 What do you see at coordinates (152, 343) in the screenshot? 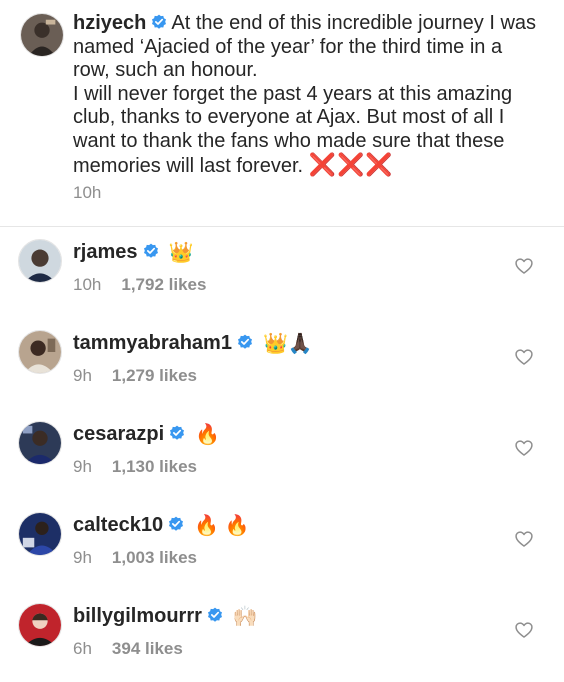
I see `comment-username: tammyabraham1` at bounding box center [152, 343].